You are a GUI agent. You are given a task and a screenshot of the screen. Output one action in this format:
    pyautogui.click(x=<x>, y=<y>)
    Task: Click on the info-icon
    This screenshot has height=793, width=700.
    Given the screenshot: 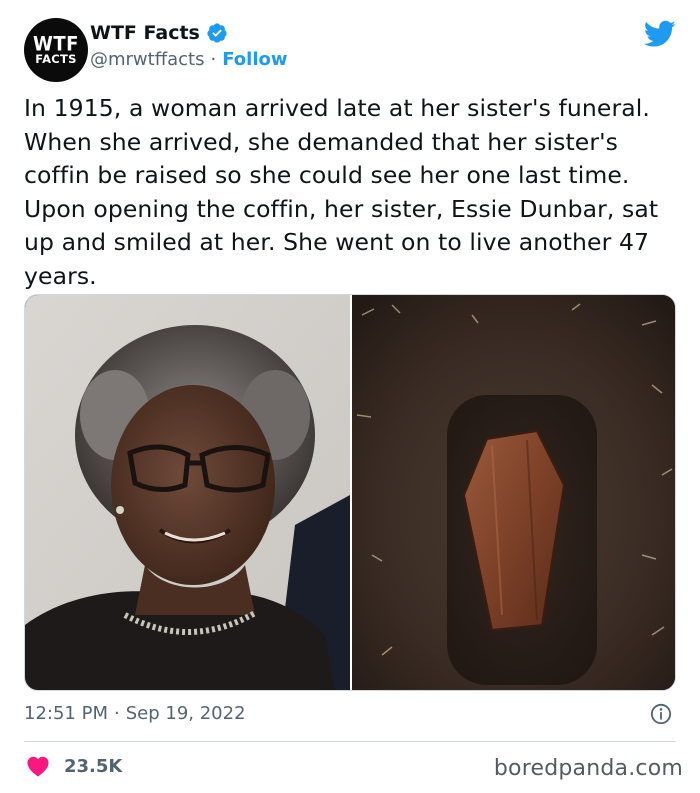 What is the action you would take?
    pyautogui.click(x=661, y=714)
    